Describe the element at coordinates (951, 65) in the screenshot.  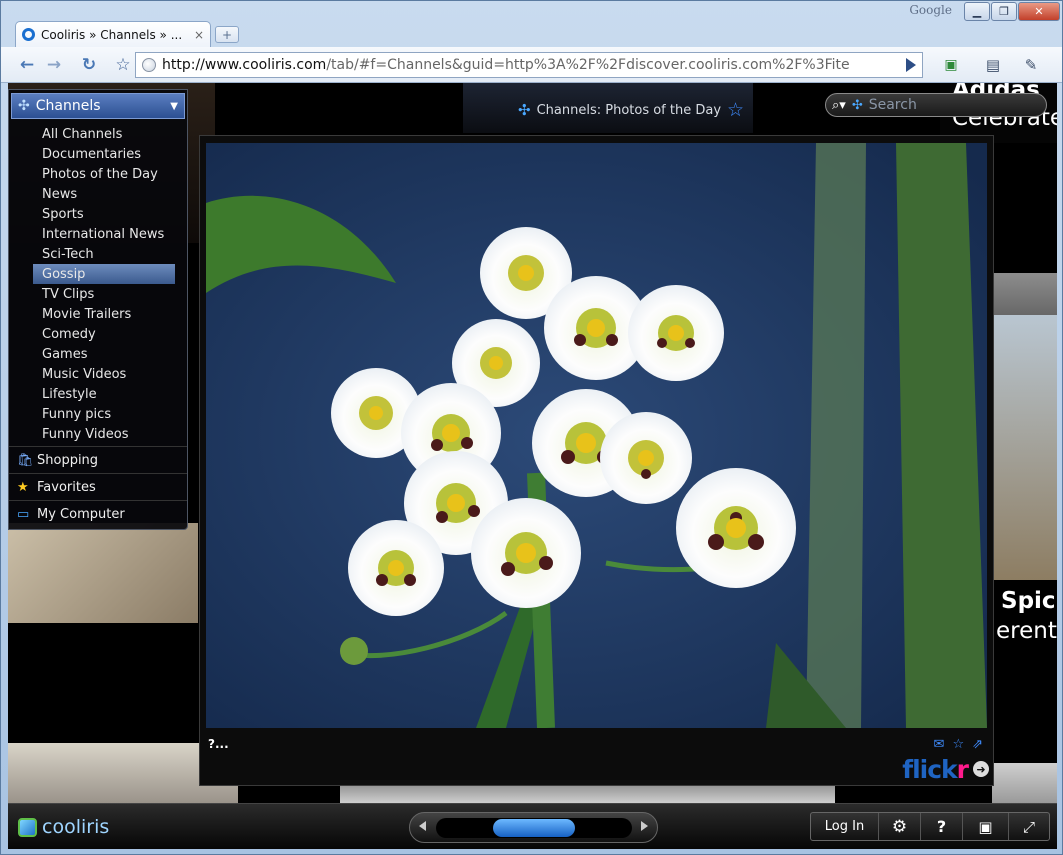
I see `extension-icon: ▣` at that location.